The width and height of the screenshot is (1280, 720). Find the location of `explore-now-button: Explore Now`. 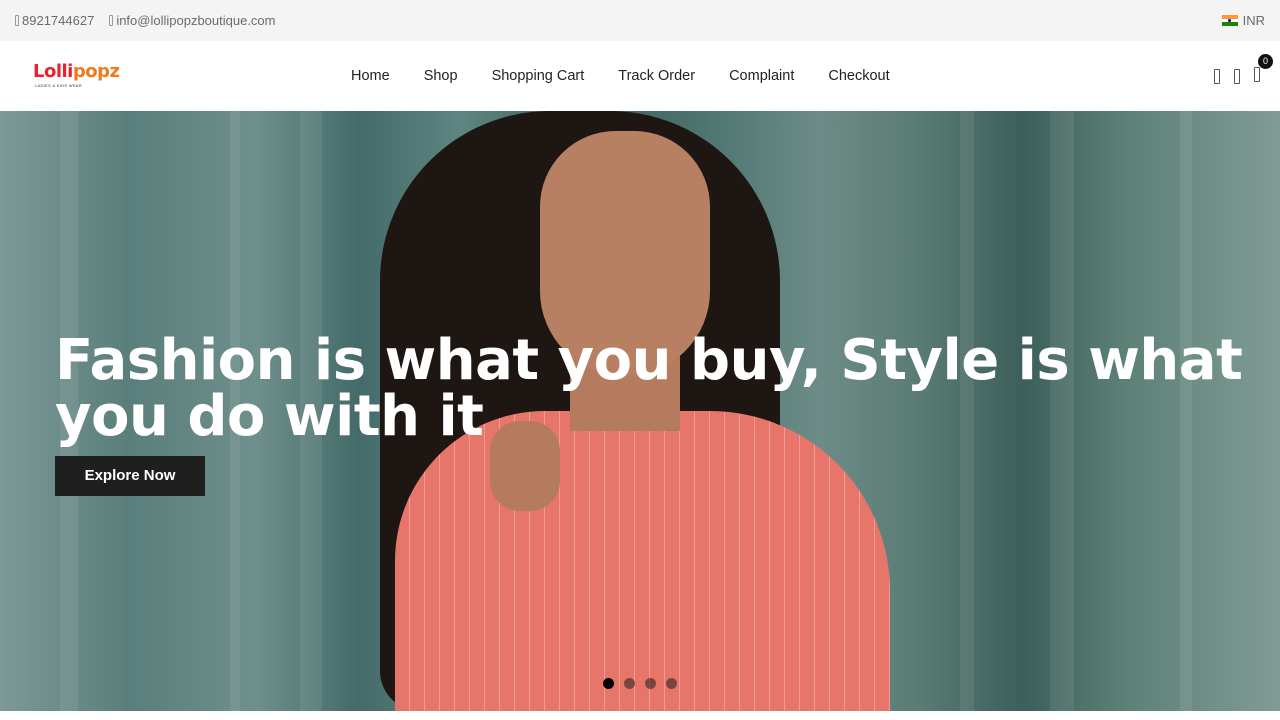

explore-now-button: Explore Now is located at coordinates (130, 476).